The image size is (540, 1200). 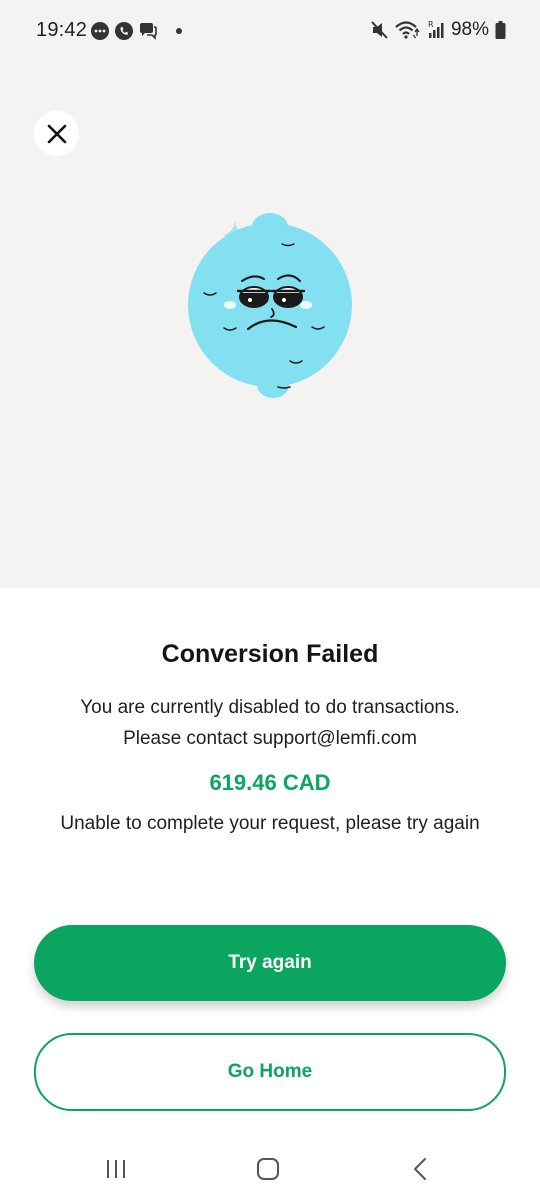 I want to click on close-icon, so click(x=56, y=133).